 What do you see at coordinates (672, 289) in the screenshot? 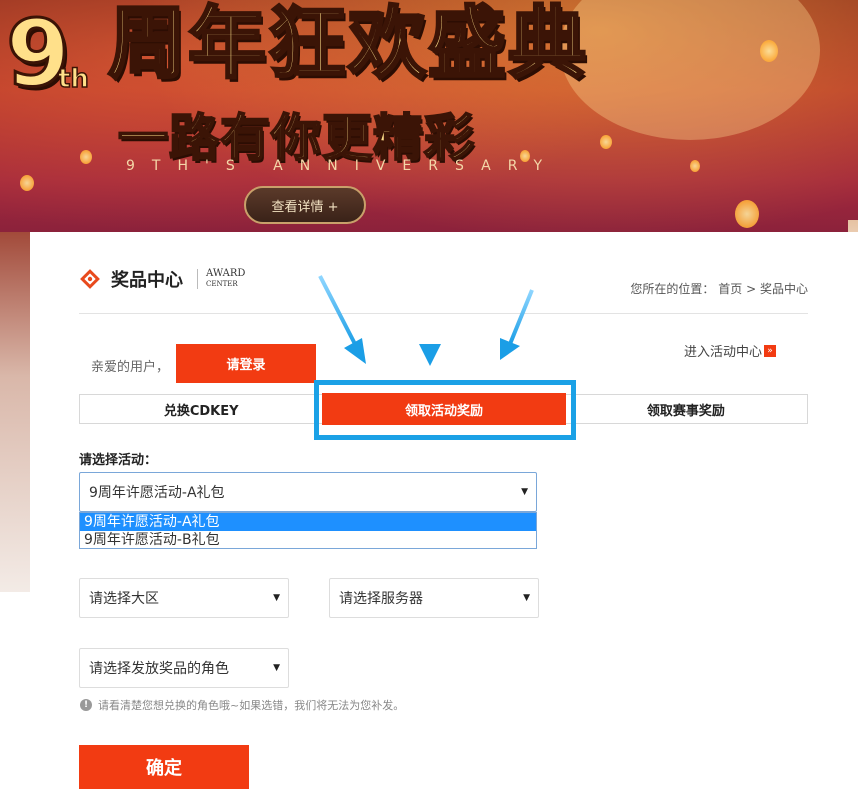
I see `breadcrumb-prefix: 您所在的位置：` at bounding box center [672, 289].